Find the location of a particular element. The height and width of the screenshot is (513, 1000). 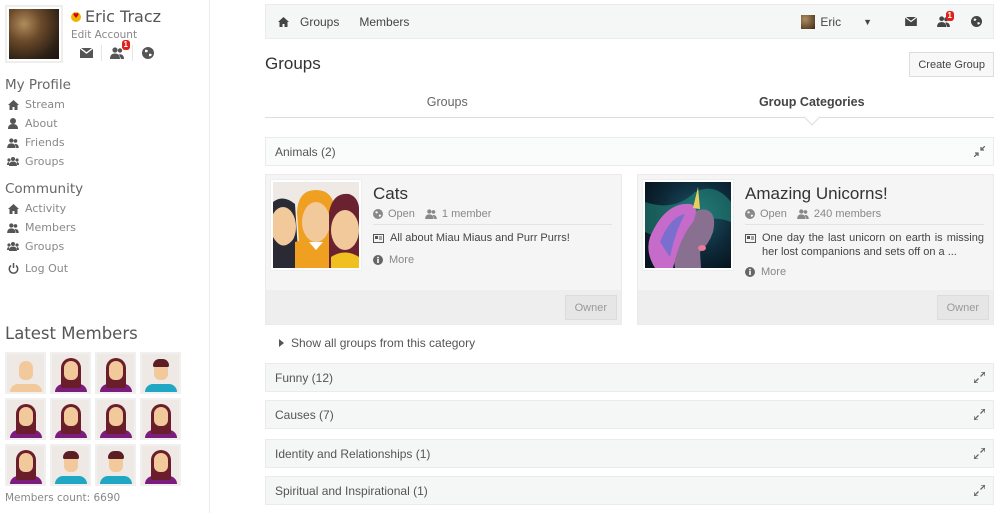

notification-badge: 1 is located at coordinates (949, 16).